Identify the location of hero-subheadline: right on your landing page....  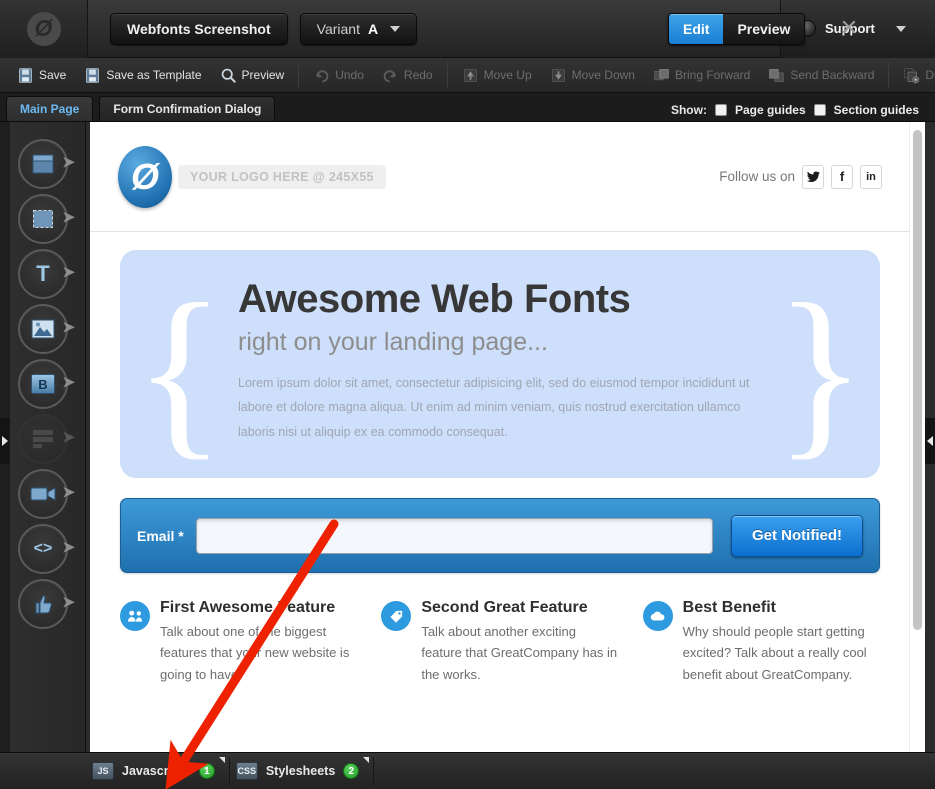
(504, 342).